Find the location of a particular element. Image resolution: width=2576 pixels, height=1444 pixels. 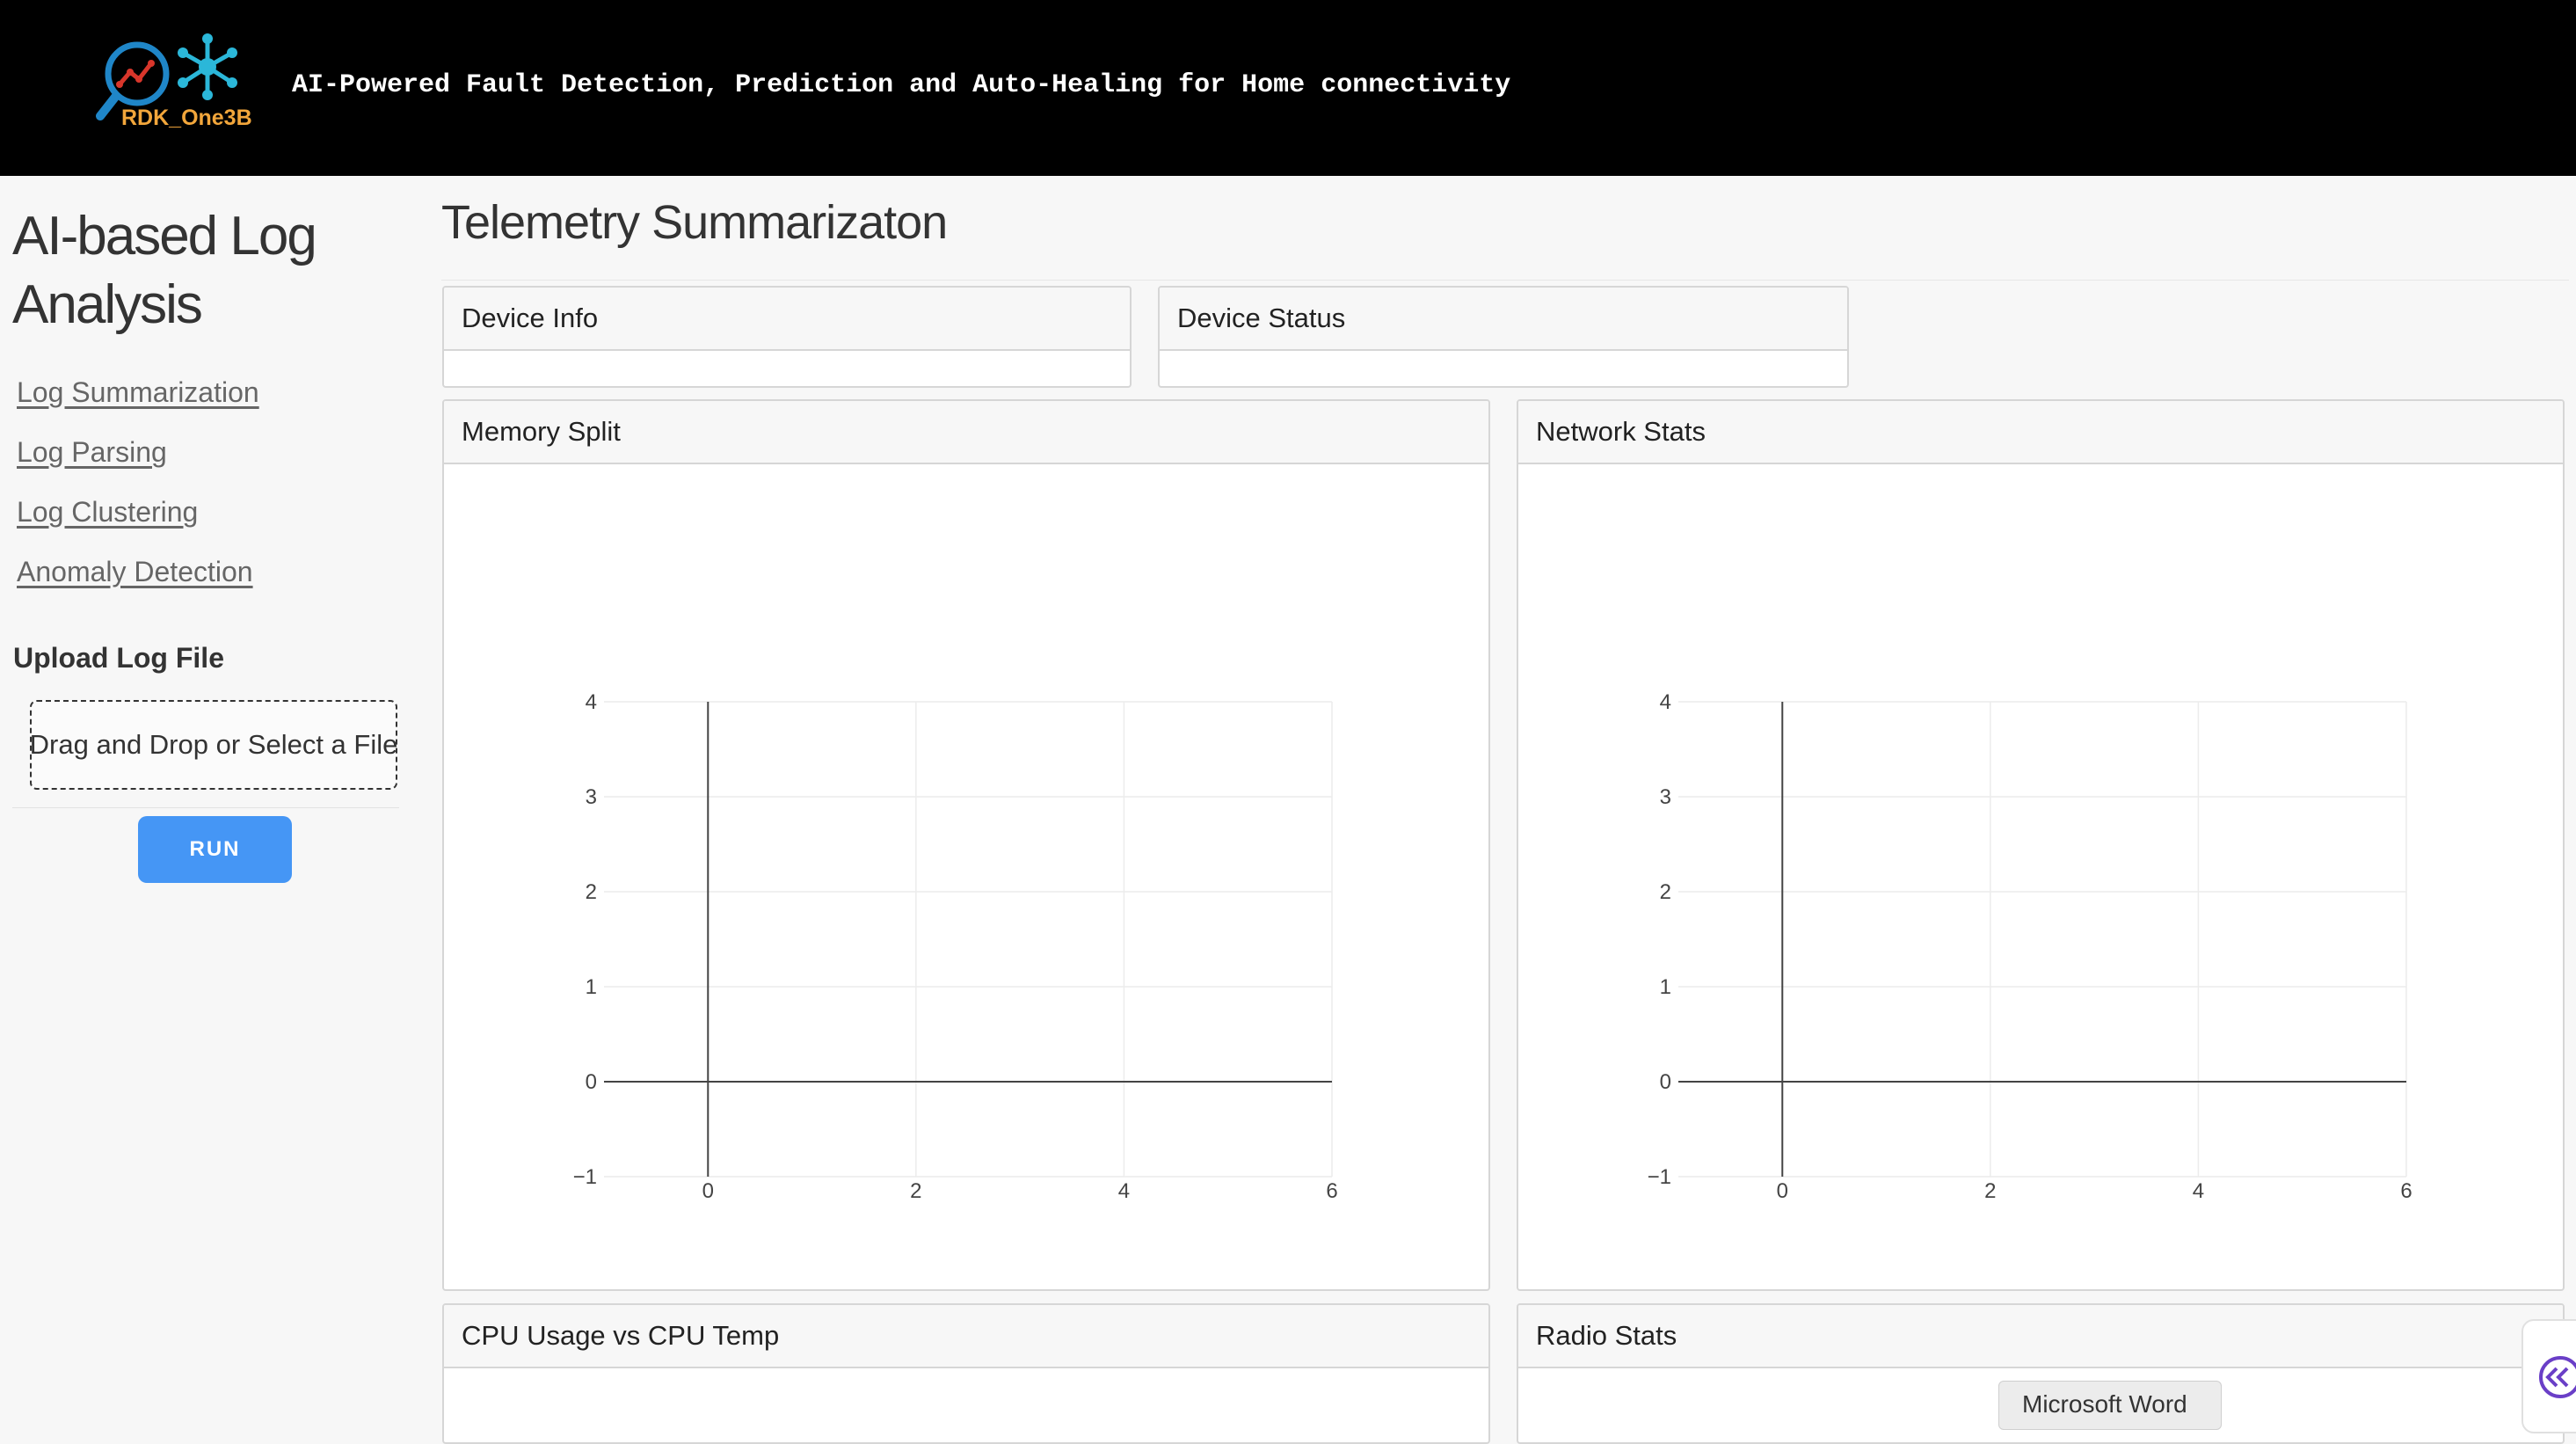

nav-anomaly-detection: Anomaly Detection is located at coordinates (135, 572).